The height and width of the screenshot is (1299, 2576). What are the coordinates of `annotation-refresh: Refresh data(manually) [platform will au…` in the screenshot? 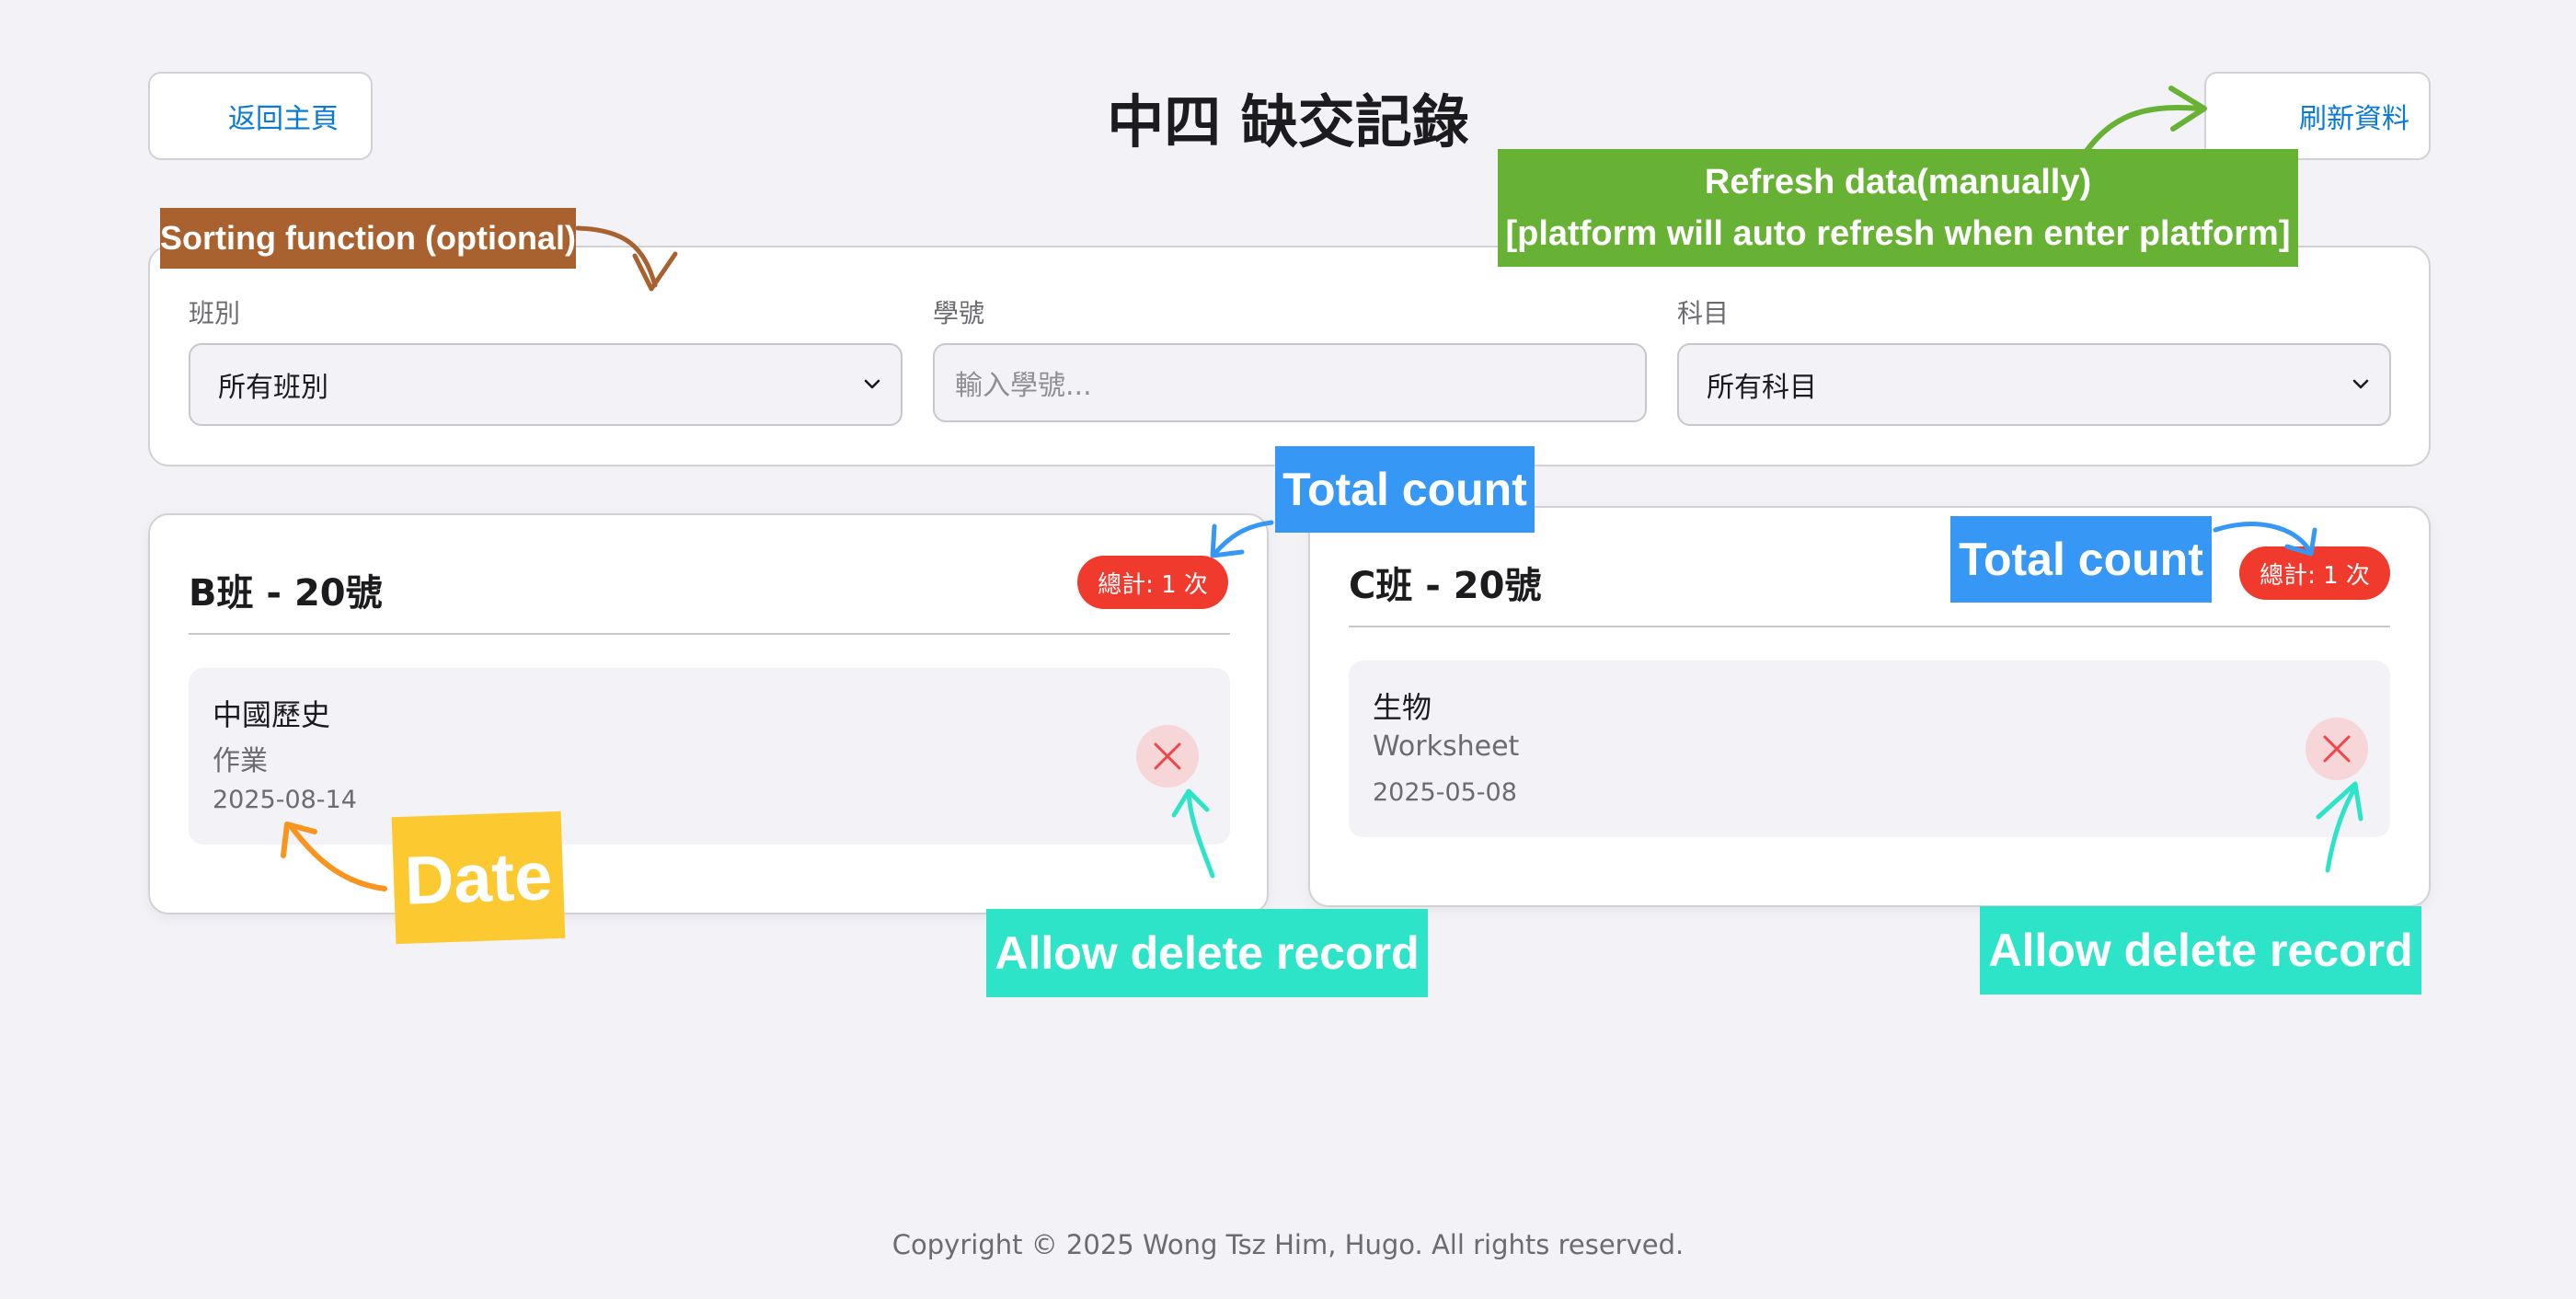 It's located at (1898, 208).